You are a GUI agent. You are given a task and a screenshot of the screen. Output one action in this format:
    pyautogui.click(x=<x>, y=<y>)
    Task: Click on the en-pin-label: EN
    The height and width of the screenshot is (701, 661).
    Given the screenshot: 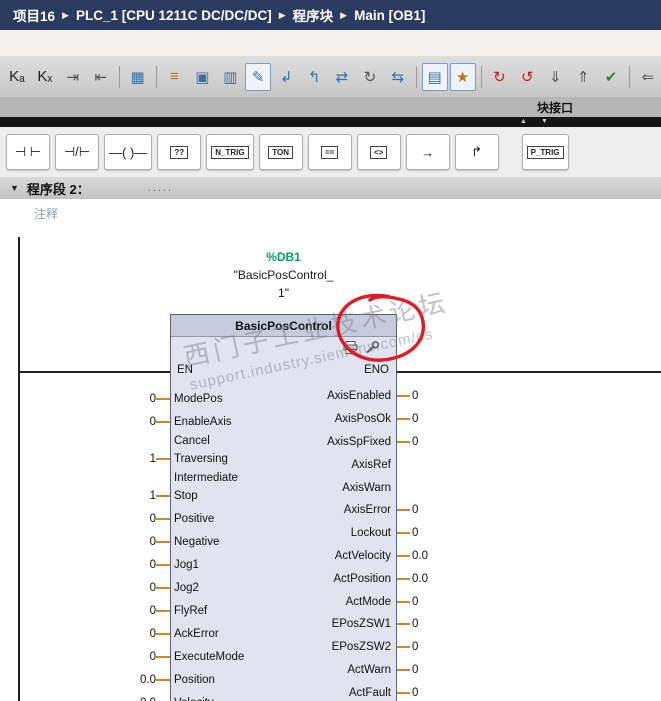 What is the action you would take?
    pyautogui.click(x=185, y=370)
    